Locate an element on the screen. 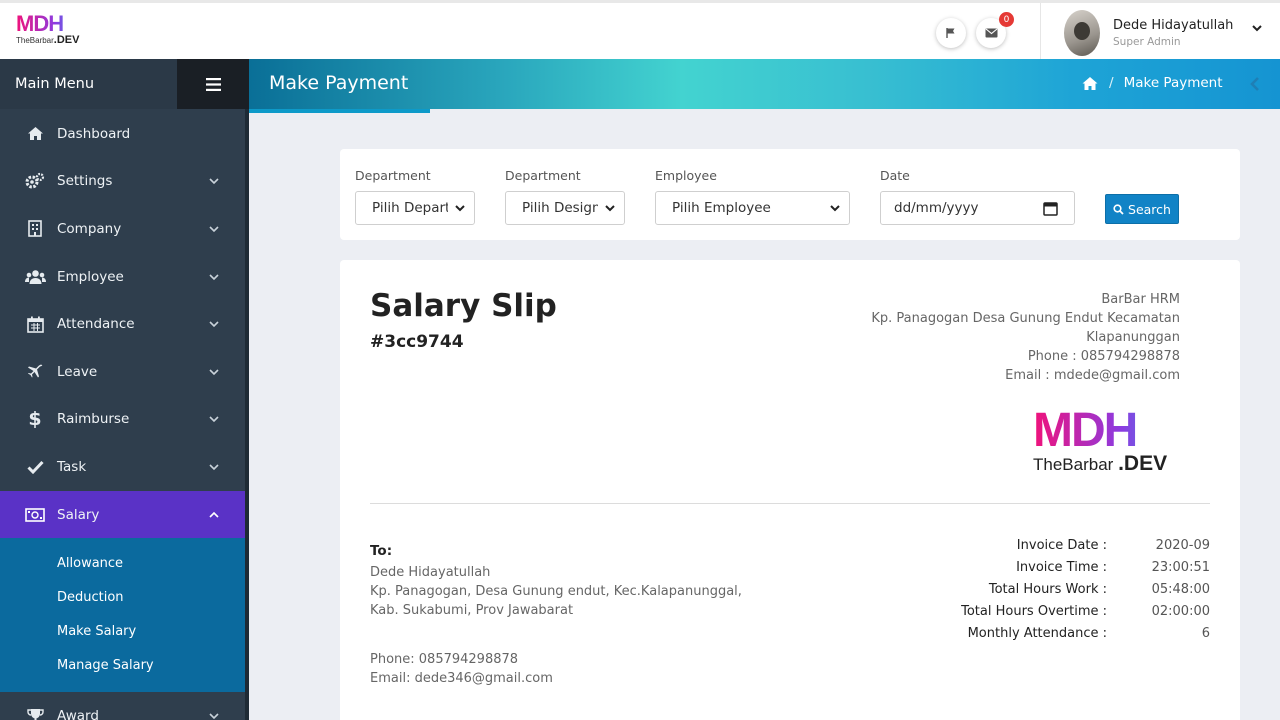  hamburger-icon is located at coordinates (213, 84).